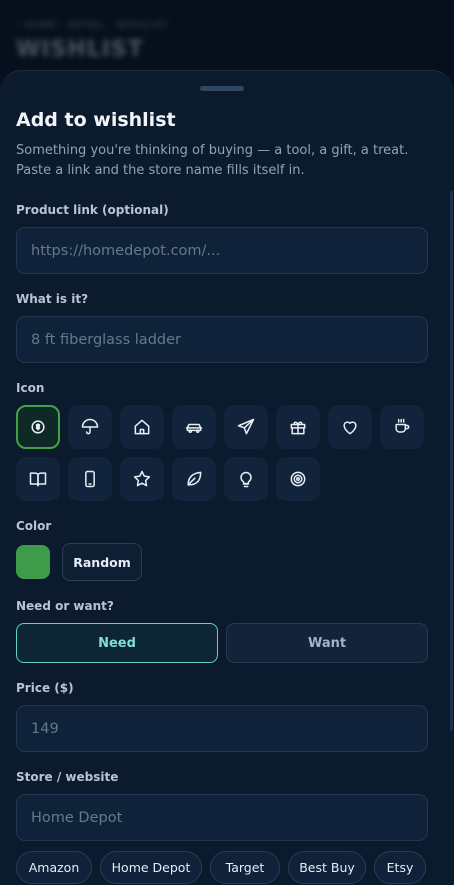 This screenshot has height=885, width=454. Describe the element at coordinates (96, 120) in the screenshot. I see `sheet-title: Add to wishlist` at that location.